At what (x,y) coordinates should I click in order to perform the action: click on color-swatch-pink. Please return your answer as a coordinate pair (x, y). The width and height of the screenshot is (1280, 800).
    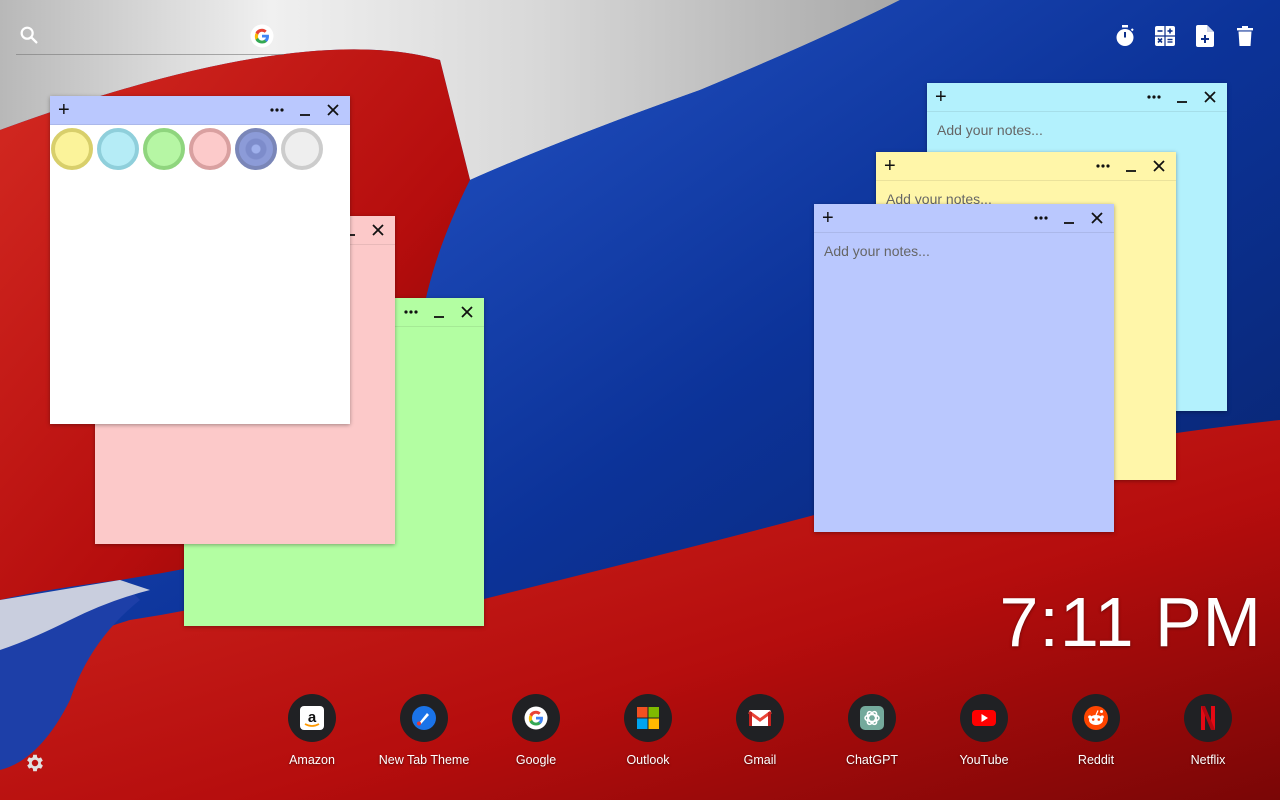
    Looking at the image, I should click on (210, 149).